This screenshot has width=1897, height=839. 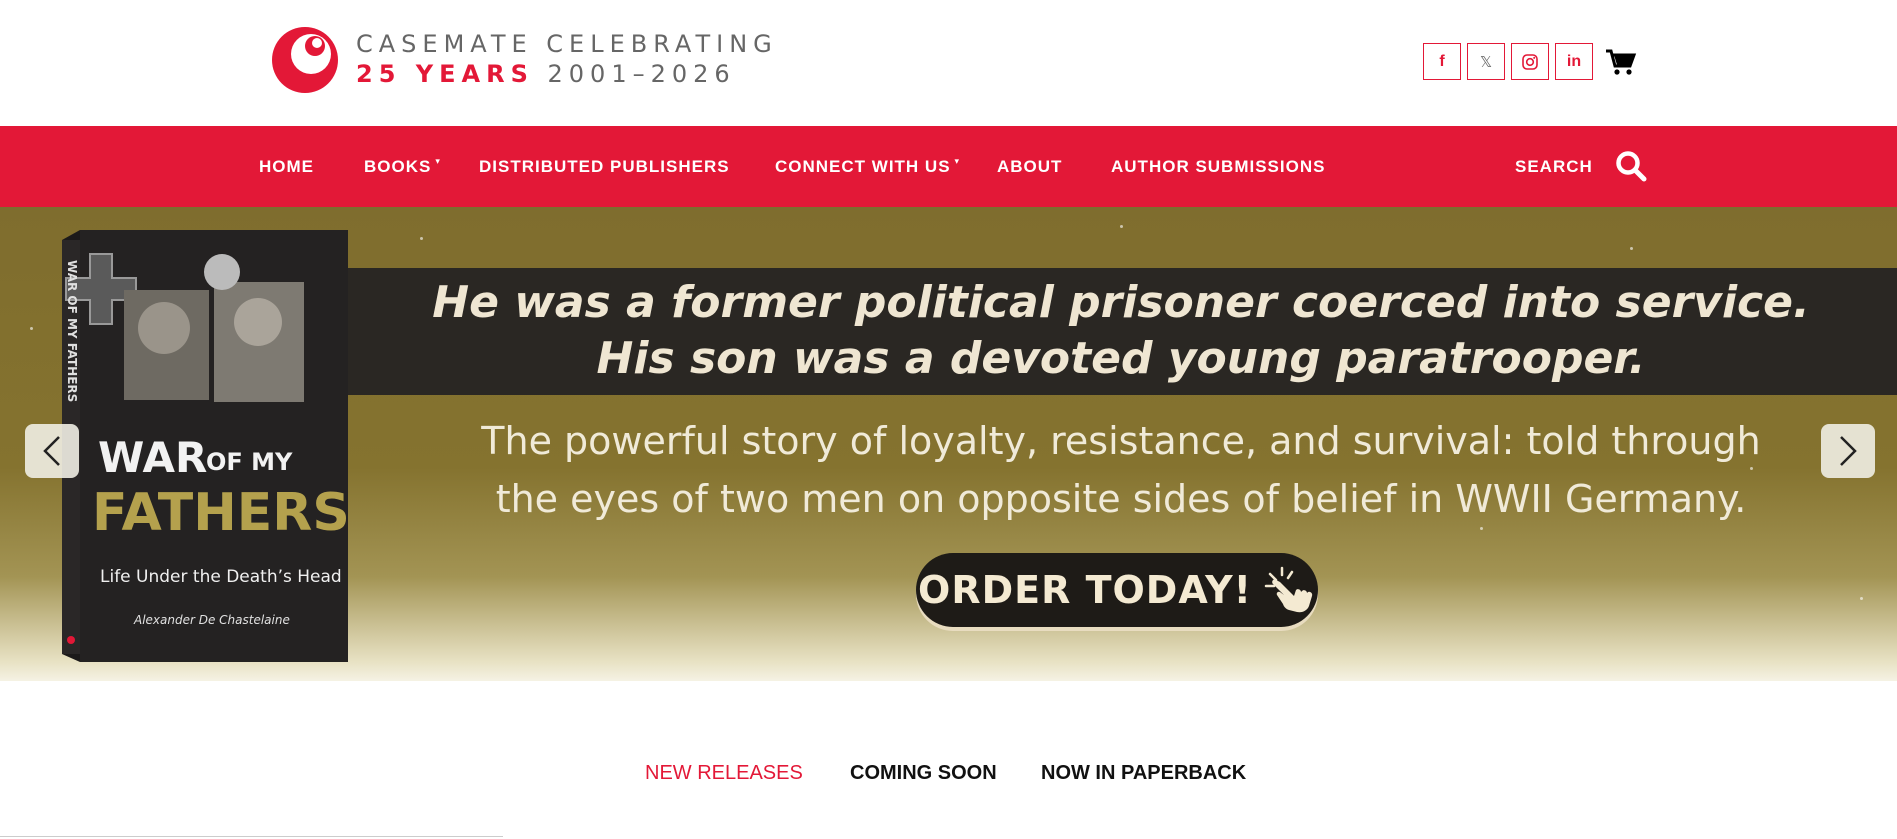 I want to click on carousel-next-button, so click(x=1848, y=451).